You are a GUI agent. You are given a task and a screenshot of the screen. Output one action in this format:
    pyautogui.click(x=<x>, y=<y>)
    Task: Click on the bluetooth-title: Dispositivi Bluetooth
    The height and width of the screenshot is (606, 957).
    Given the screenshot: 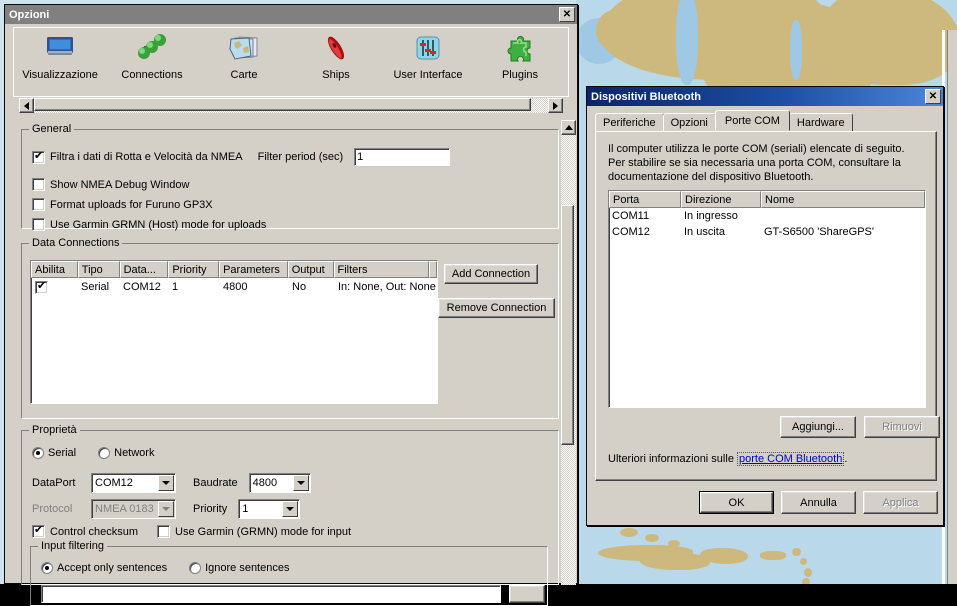 What is the action you would take?
    pyautogui.click(x=646, y=96)
    